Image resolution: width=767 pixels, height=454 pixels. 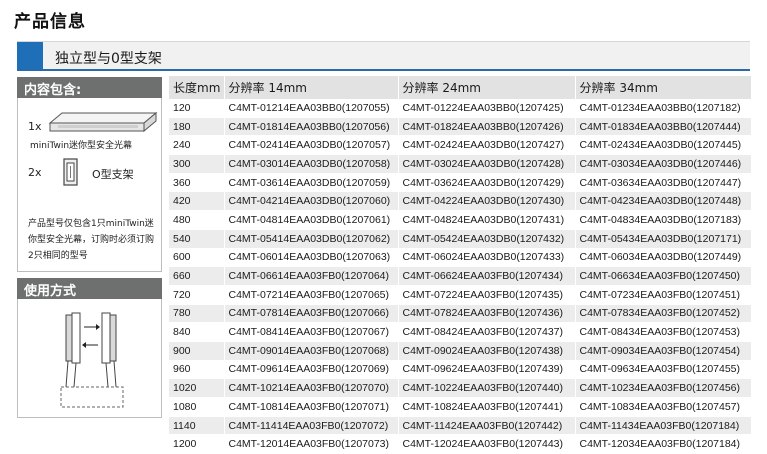 I want to click on cell-length: 960, so click(x=196, y=370).